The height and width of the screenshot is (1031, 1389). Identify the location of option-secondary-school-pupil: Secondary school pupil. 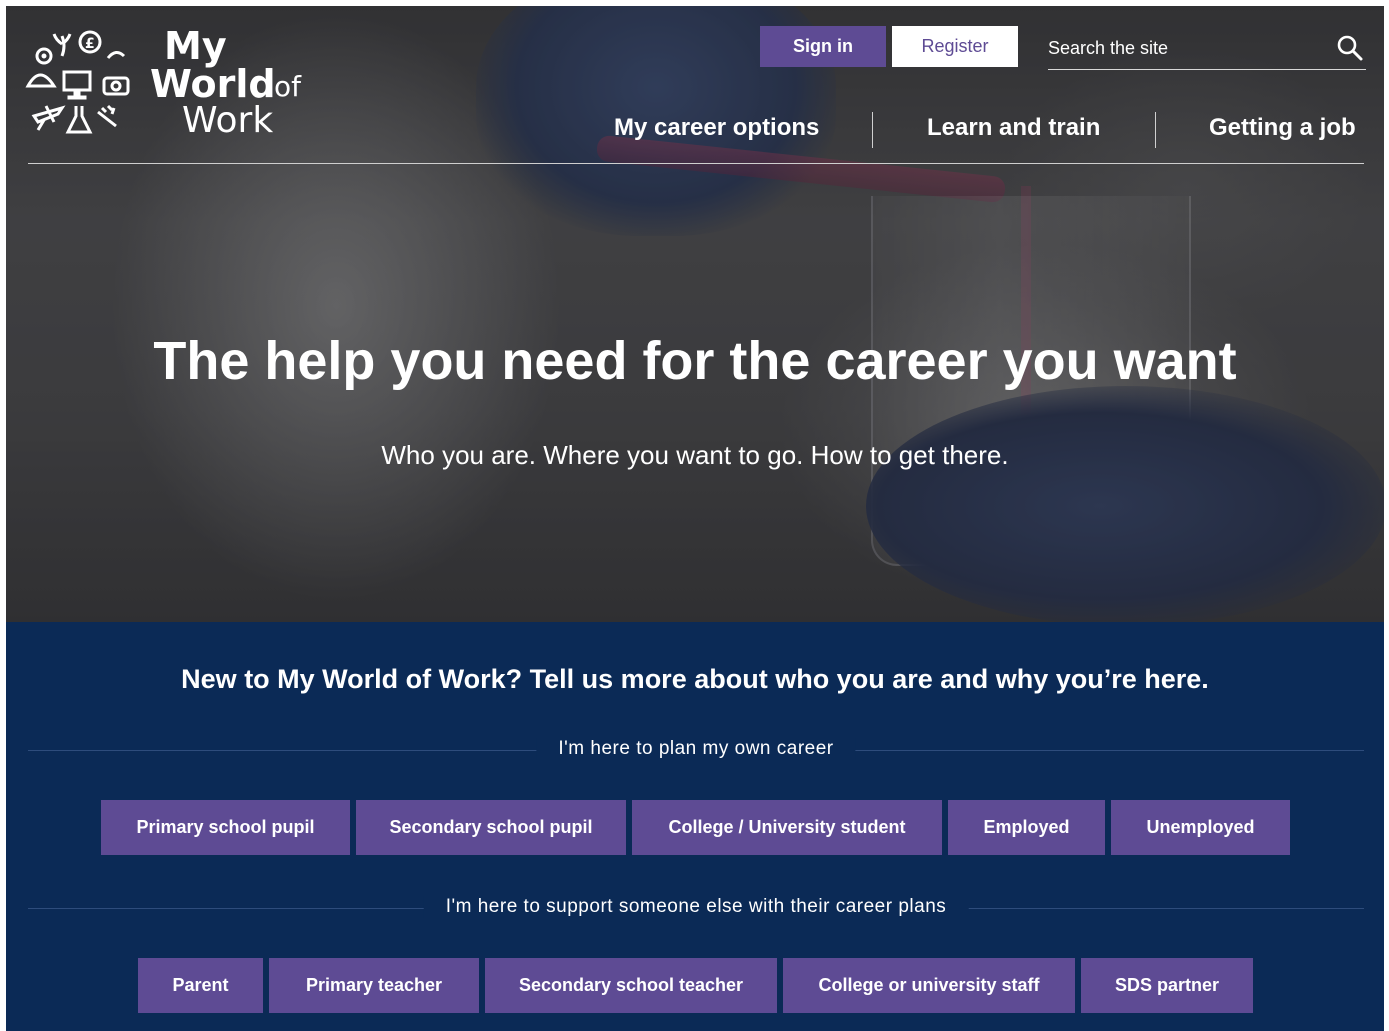
(491, 827).